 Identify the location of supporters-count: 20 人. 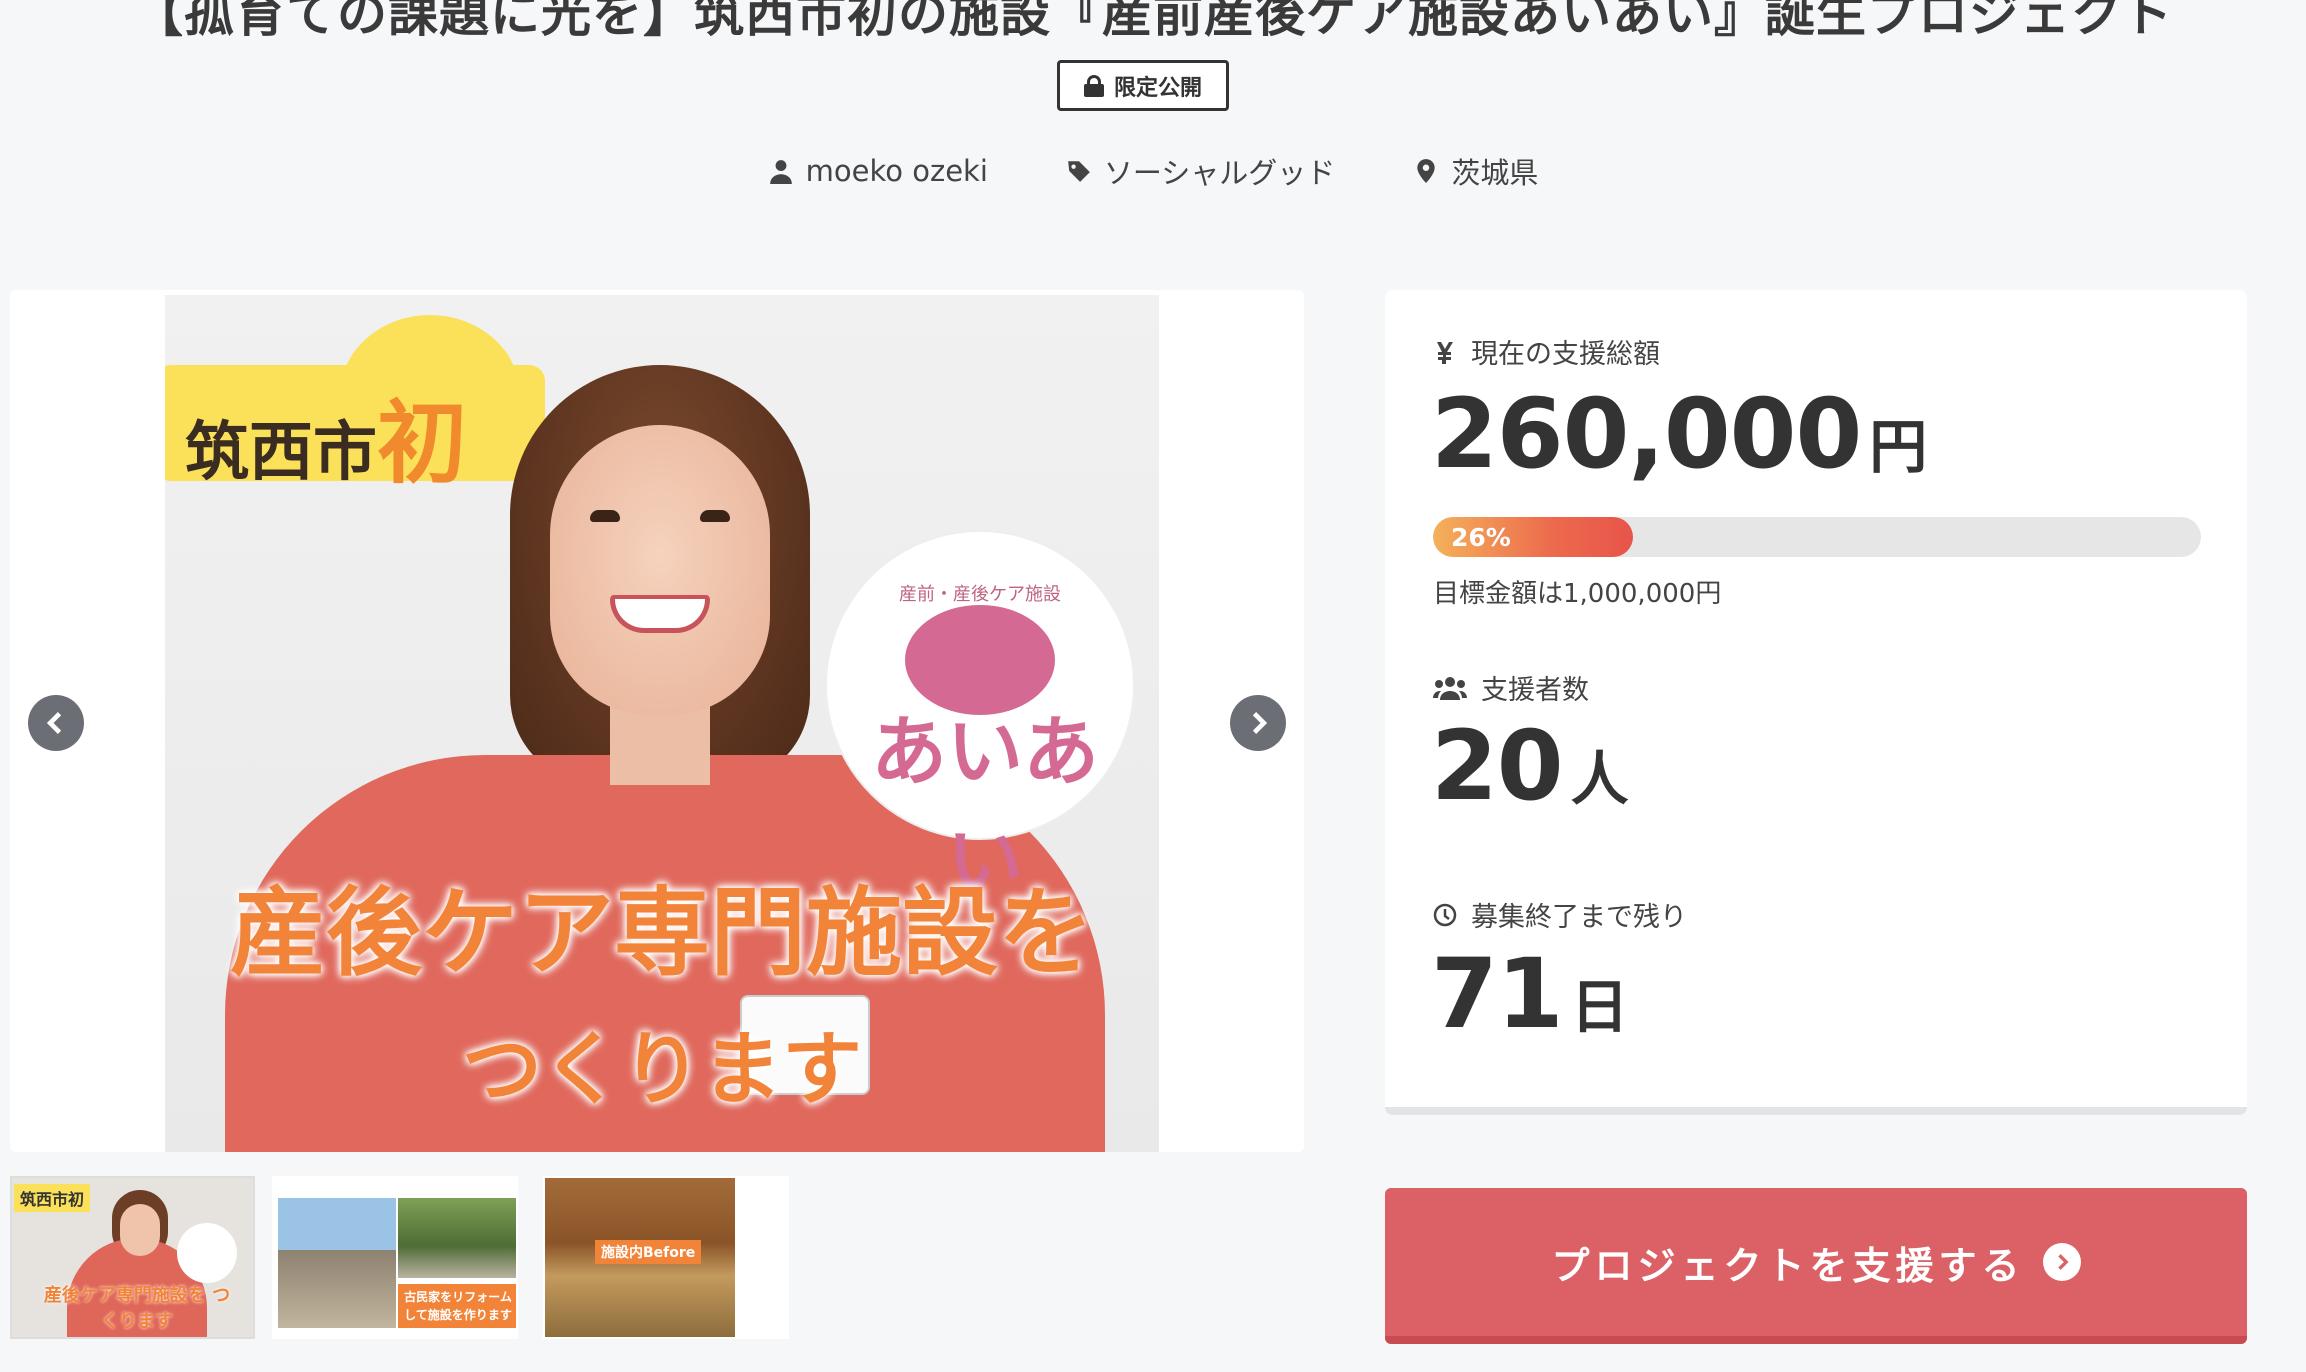
(1530, 766).